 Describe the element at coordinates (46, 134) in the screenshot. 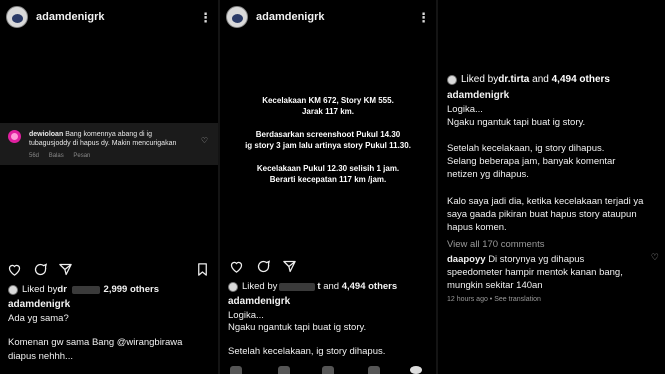

I see `commenter-username: dewioloan` at that location.